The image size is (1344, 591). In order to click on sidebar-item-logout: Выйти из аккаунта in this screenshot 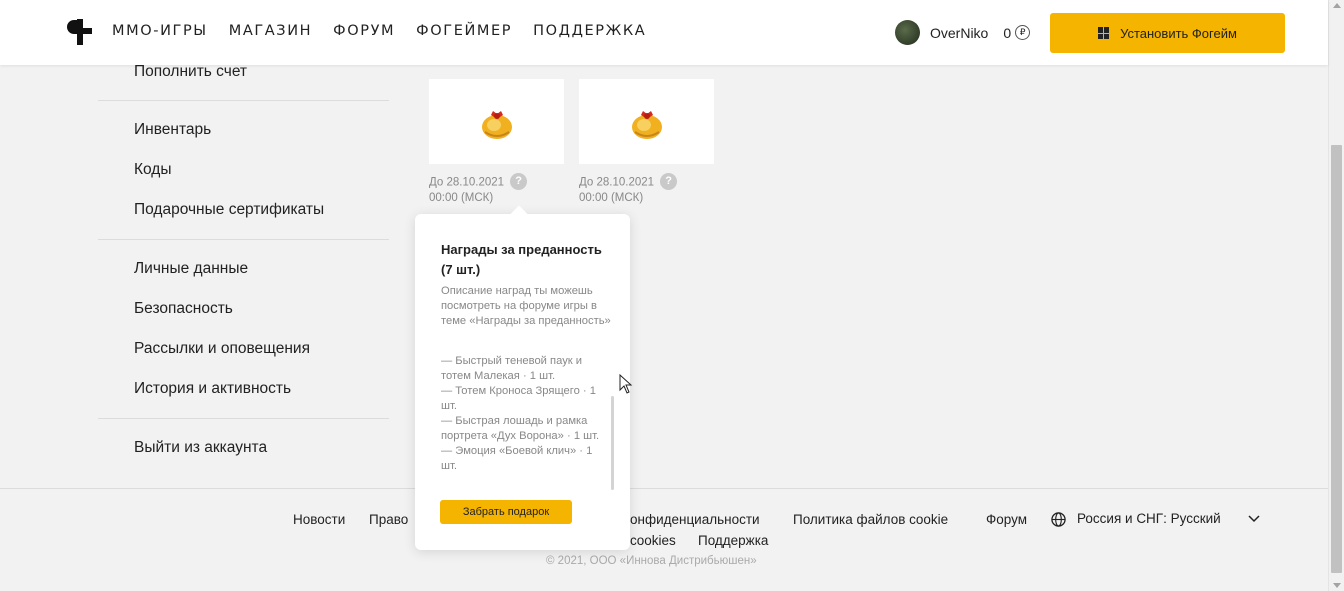, I will do `click(200, 448)`.